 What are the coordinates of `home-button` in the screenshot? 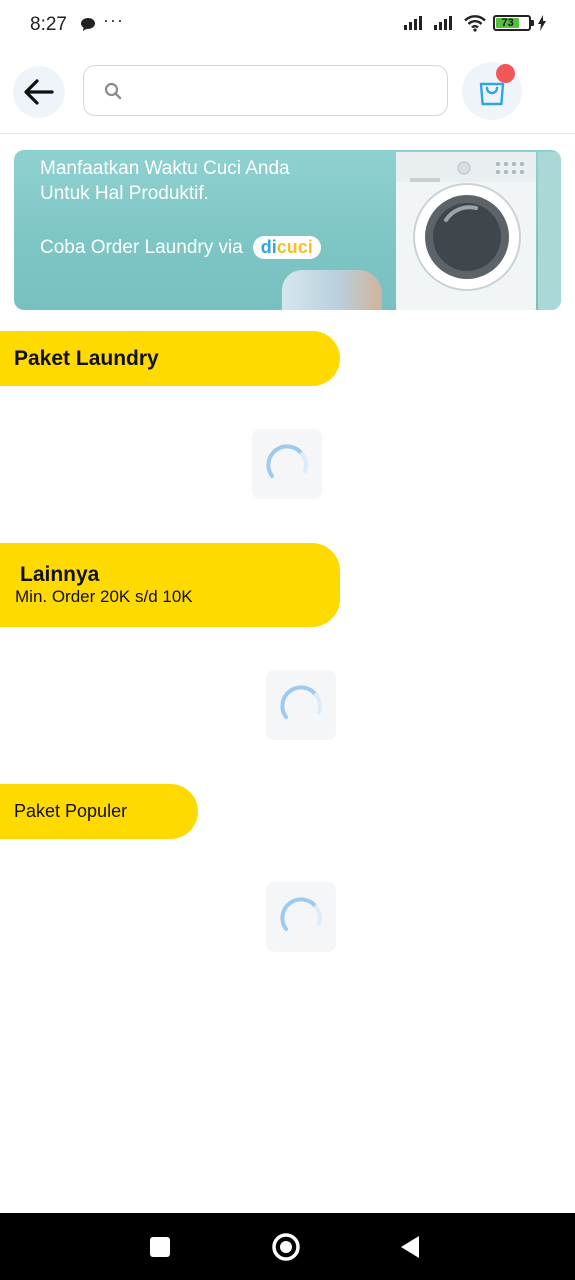 It's located at (286, 1246).